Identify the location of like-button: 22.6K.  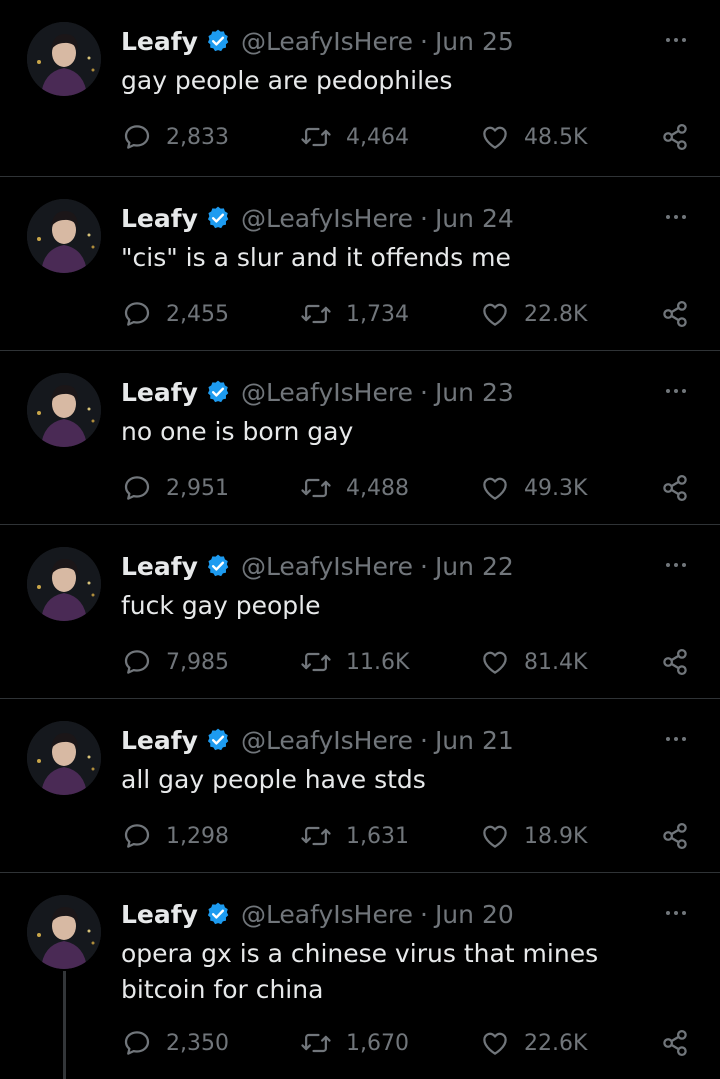
(533, 1043).